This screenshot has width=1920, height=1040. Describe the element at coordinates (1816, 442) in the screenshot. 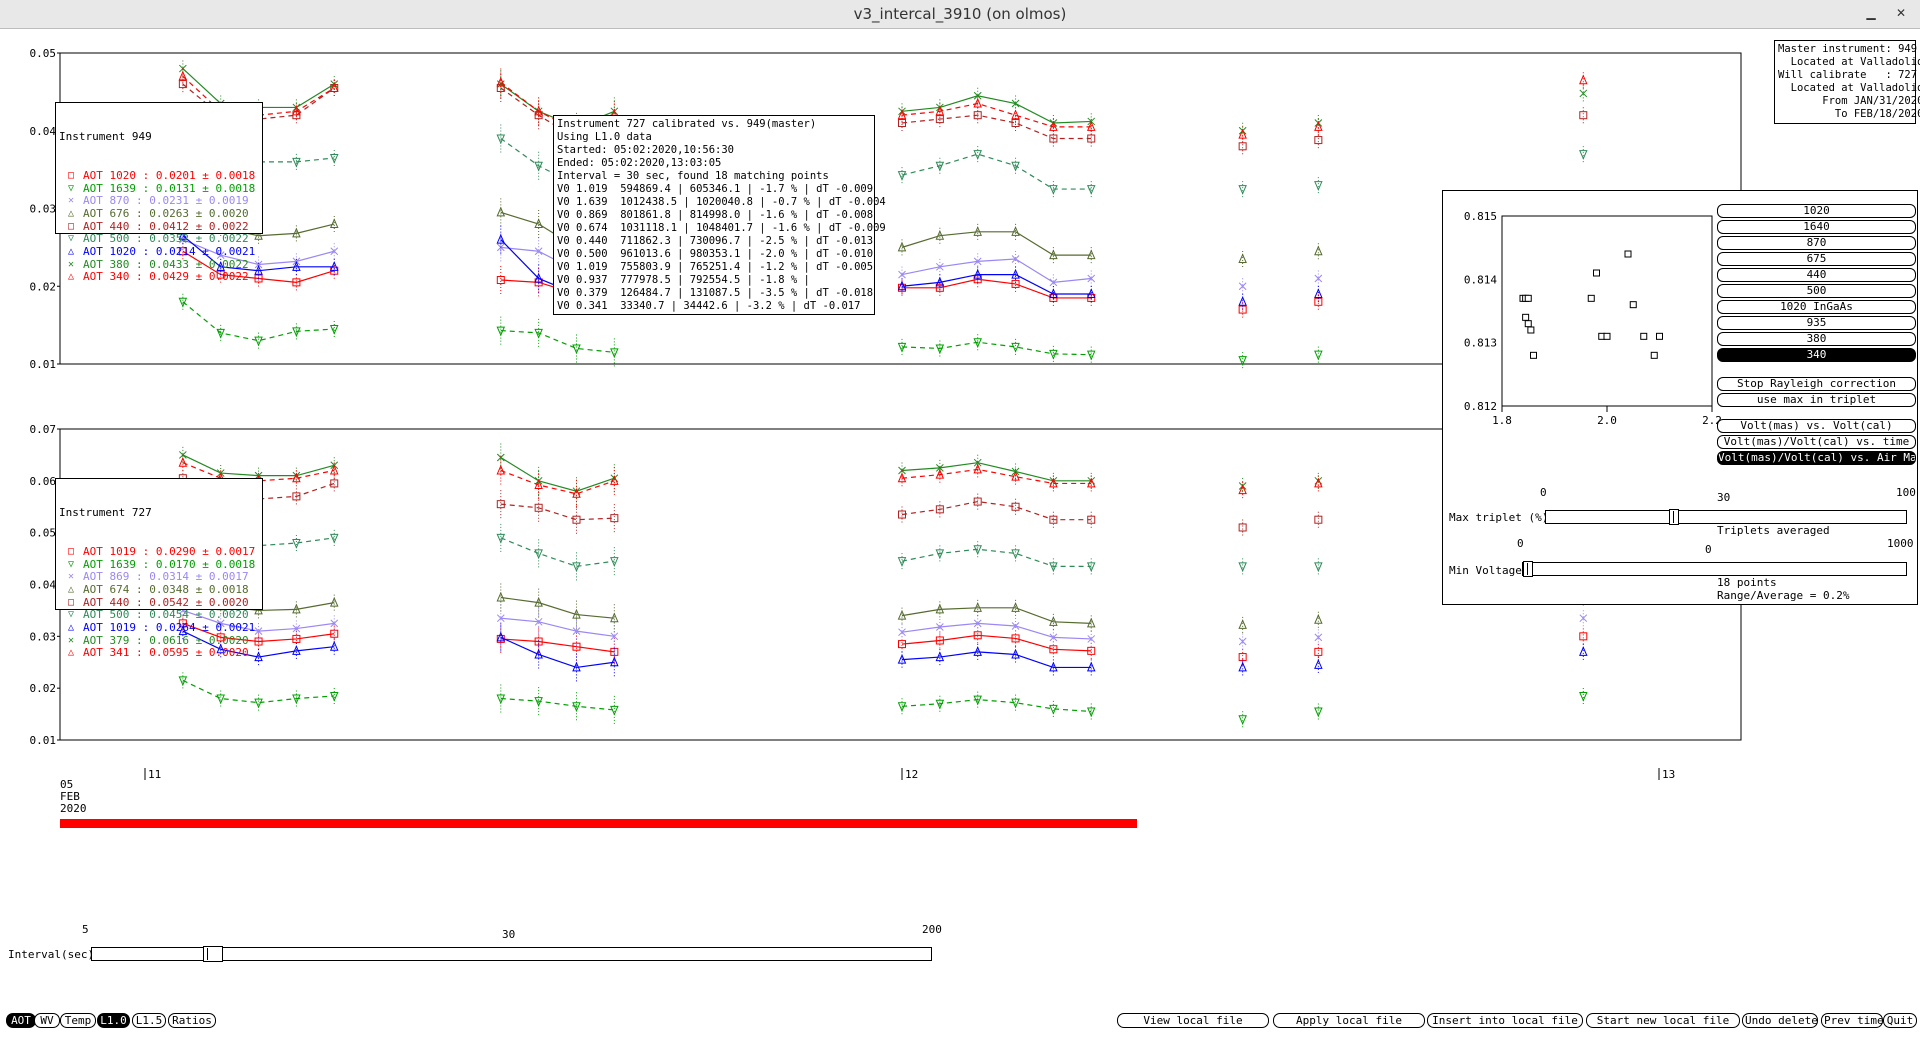

I see `view-button-volt-mas-volt-cal-vs-time: Volt(mas)/Volt(cal) vs. time` at that location.